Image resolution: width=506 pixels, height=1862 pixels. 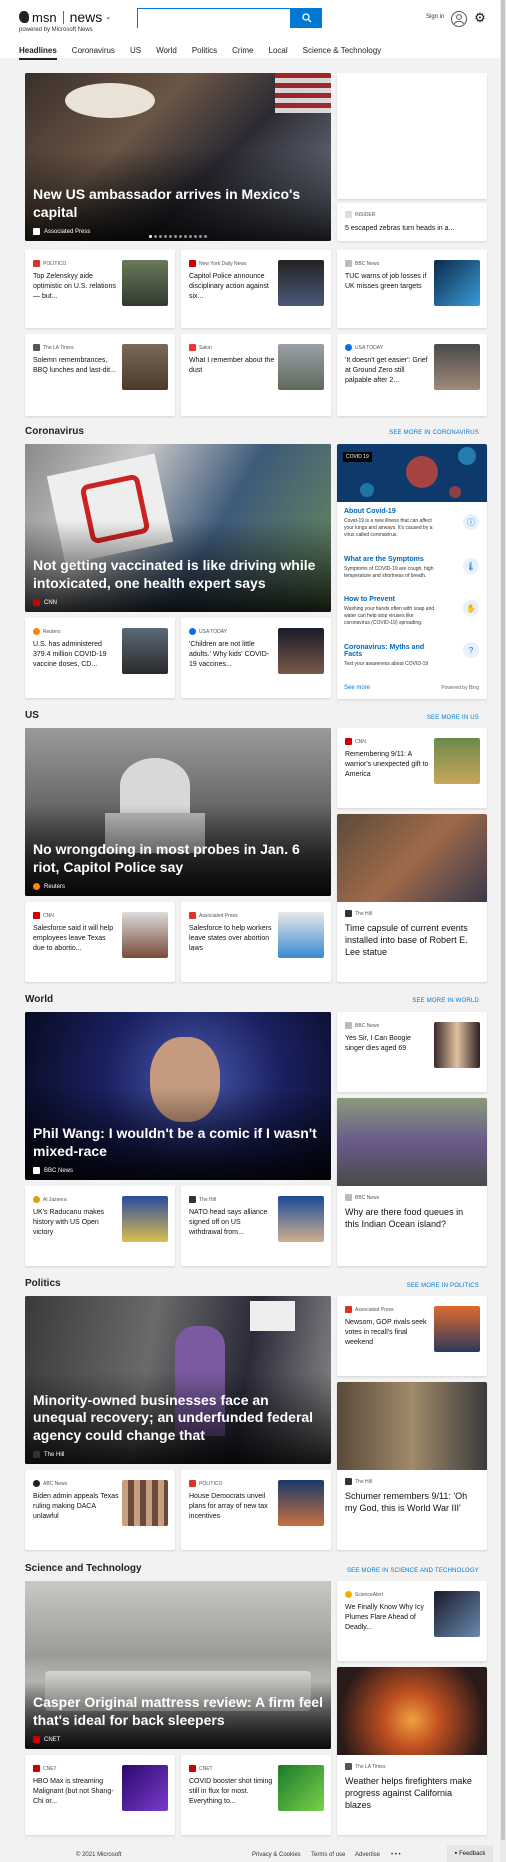 I want to click on tab-headlines: Headlines, so click(x=38, y=53).